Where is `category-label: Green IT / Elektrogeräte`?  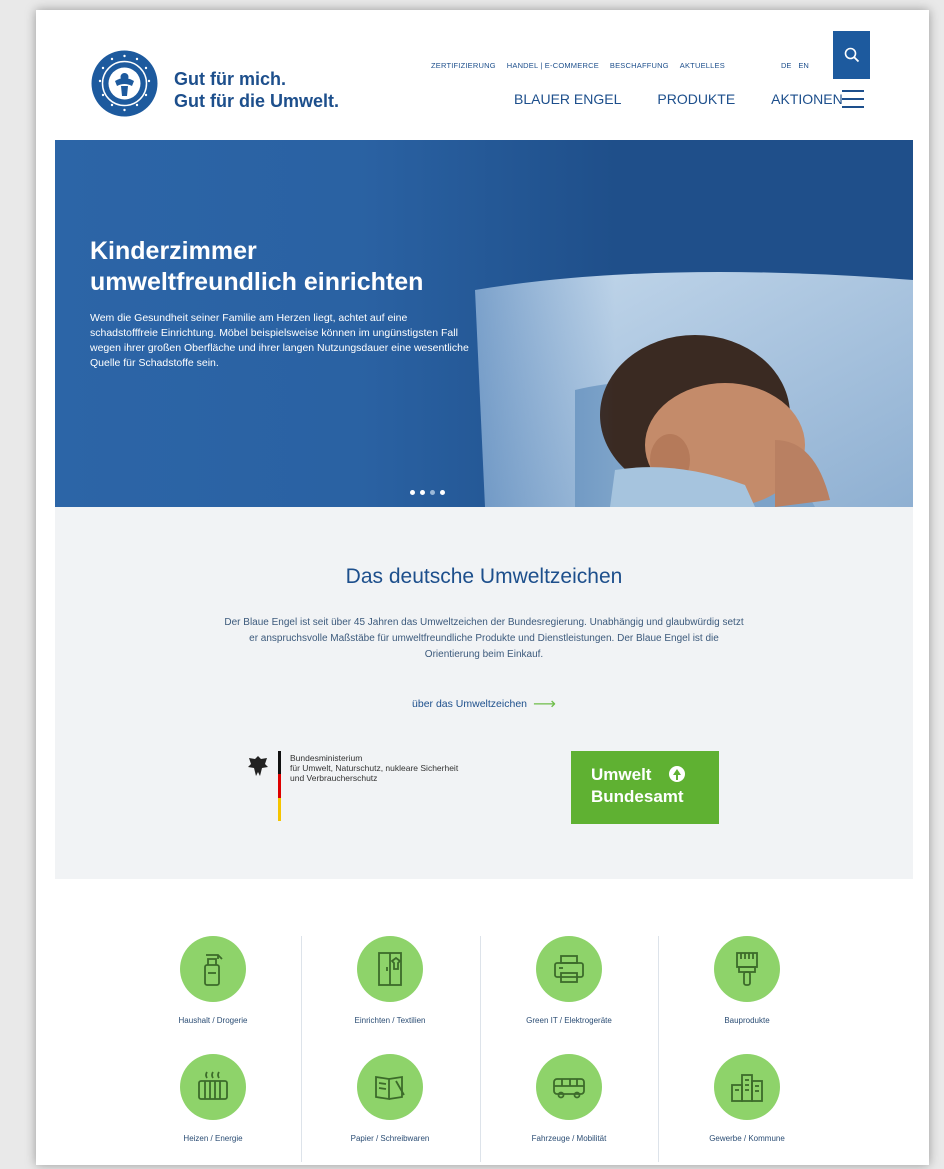
category-label: Green IT / Elektrogeräte is located at coordinates (569, 1020).